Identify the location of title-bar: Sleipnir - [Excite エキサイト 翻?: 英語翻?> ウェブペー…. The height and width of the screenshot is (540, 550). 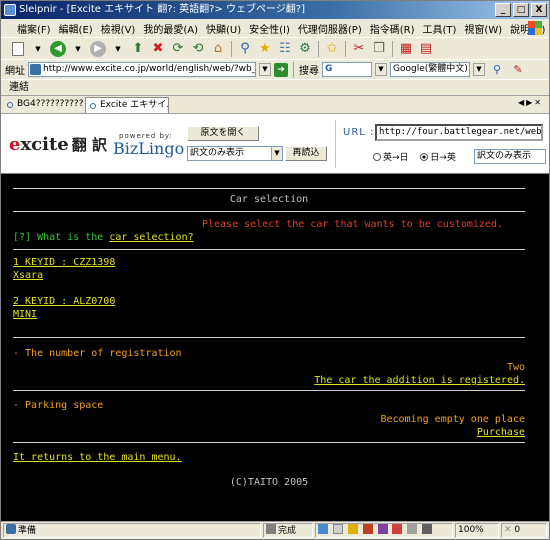
(275, 10).